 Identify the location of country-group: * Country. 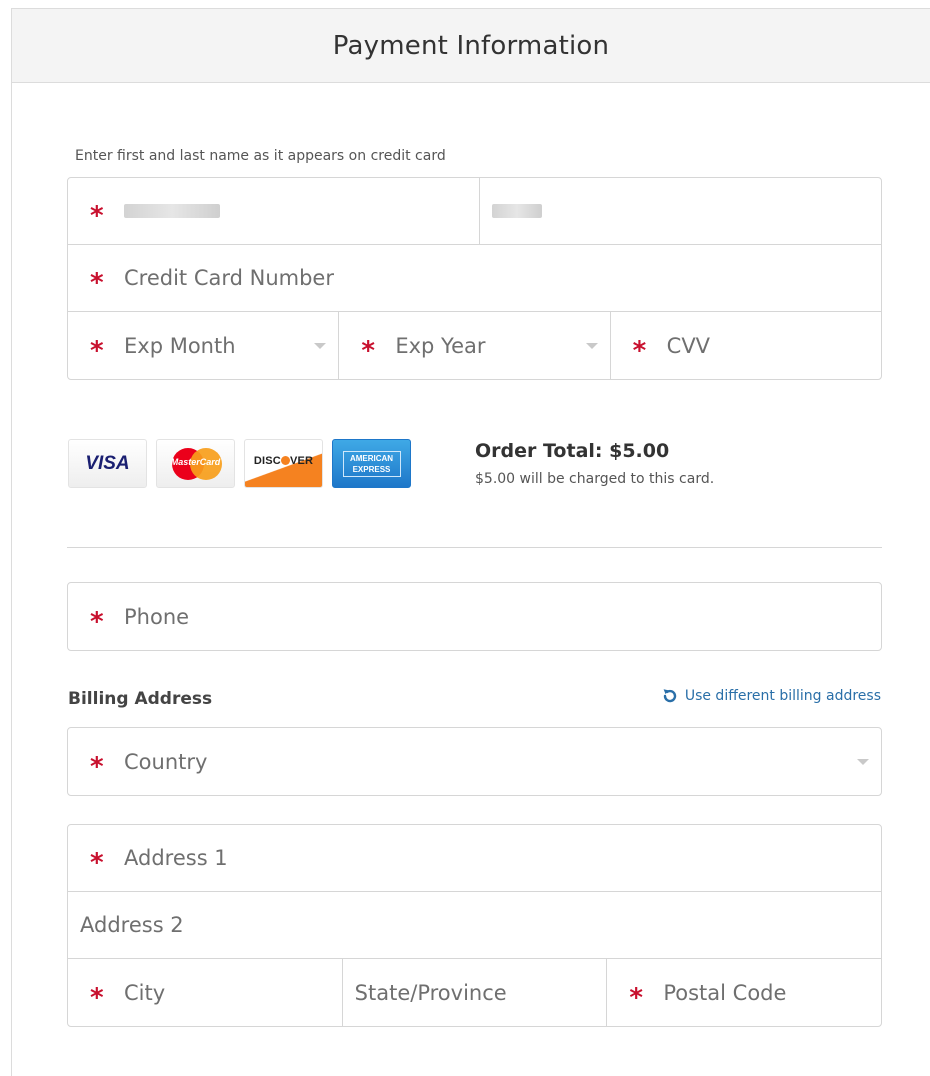
(474, 761).